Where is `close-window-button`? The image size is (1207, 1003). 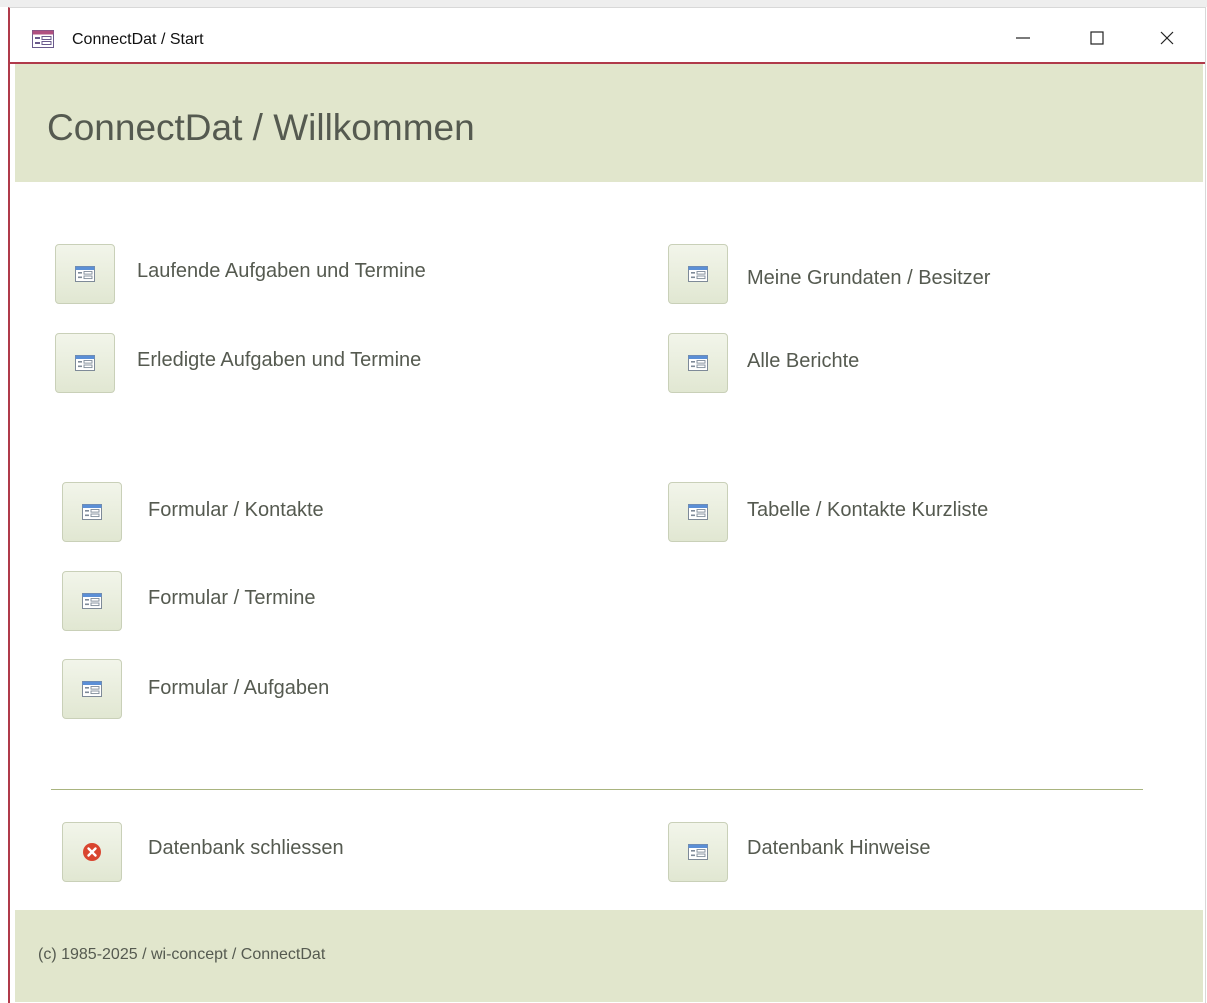 close-window-button is located at coordinates (1167, 38).